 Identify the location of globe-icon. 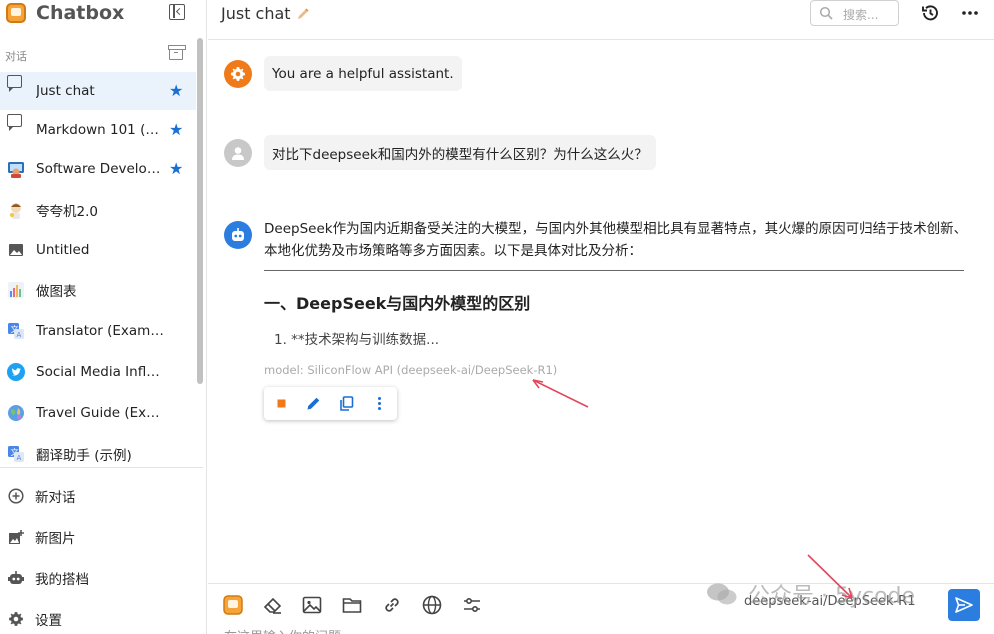
(16, 413).